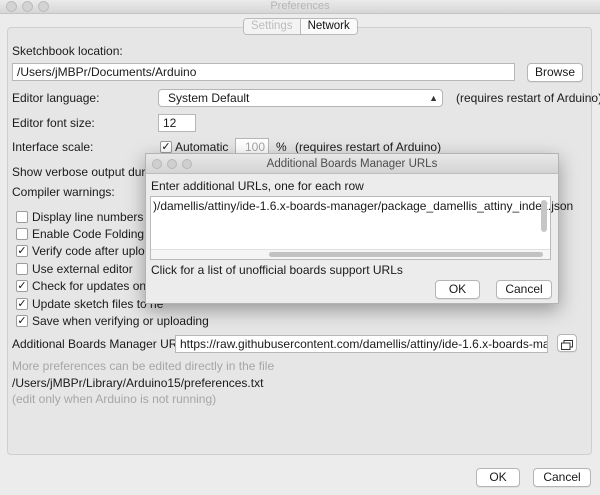 The image size is (600, 495). I want to click on tab-settings: Settings, so click(272, 26).